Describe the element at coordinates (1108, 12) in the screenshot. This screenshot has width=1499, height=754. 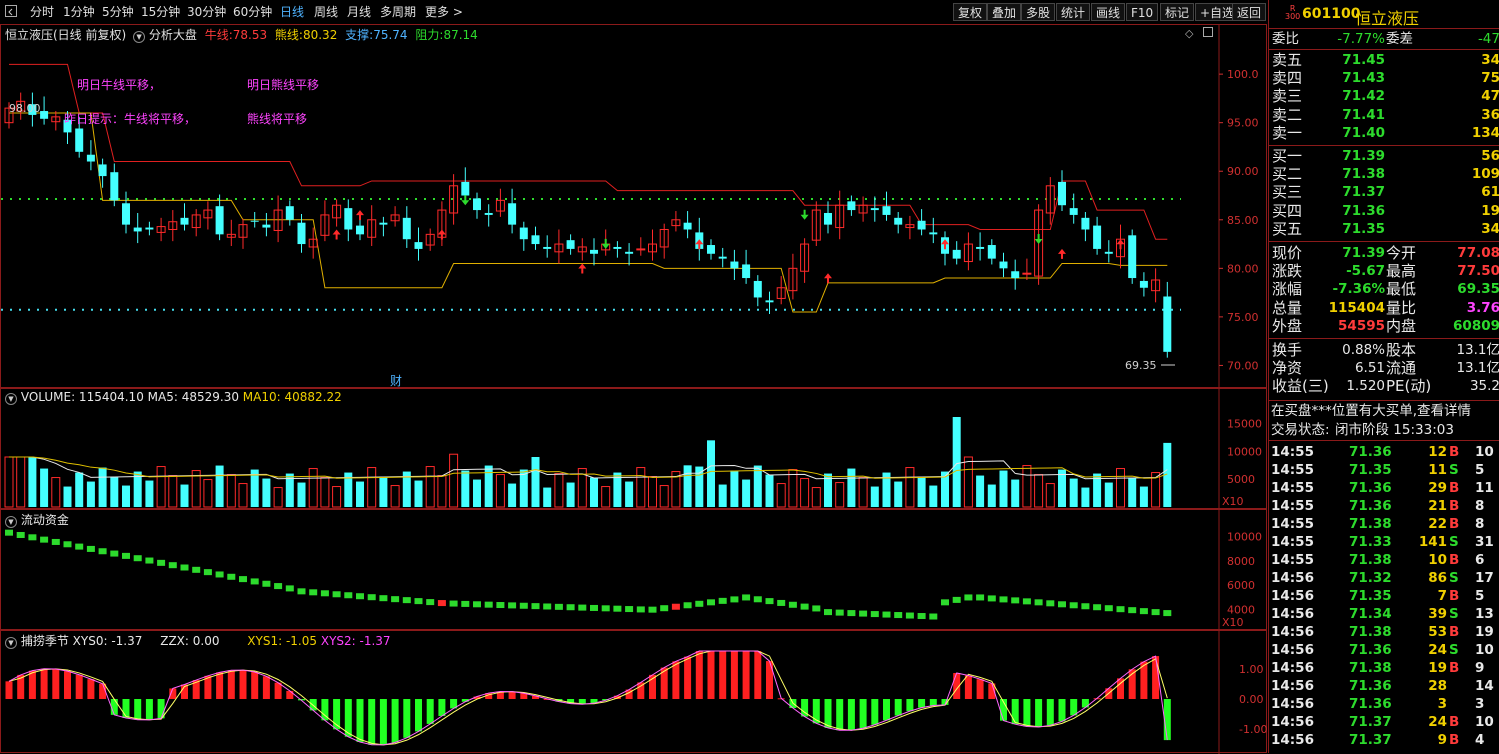
I see `huaxian-button: 画线` at that location.